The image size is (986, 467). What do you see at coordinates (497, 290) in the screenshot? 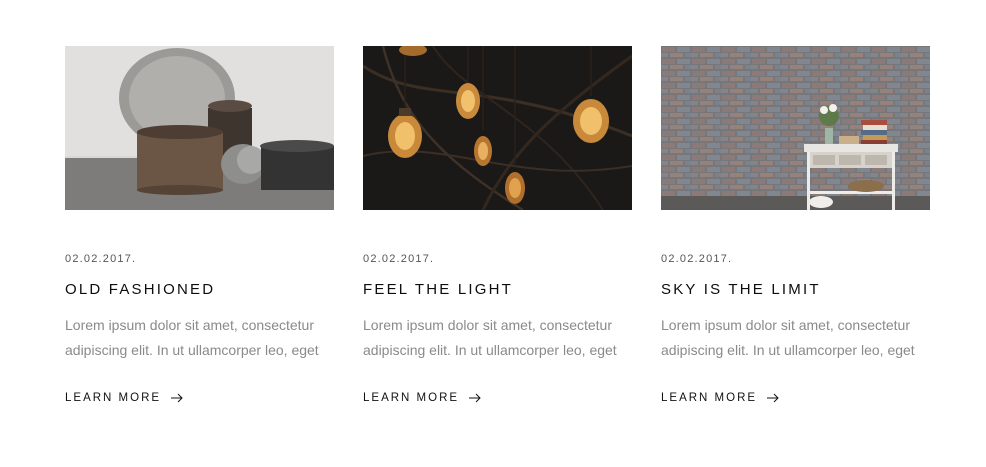
I see `post-title: FEEL THE LIGHT` at bounding box center [497, 290].